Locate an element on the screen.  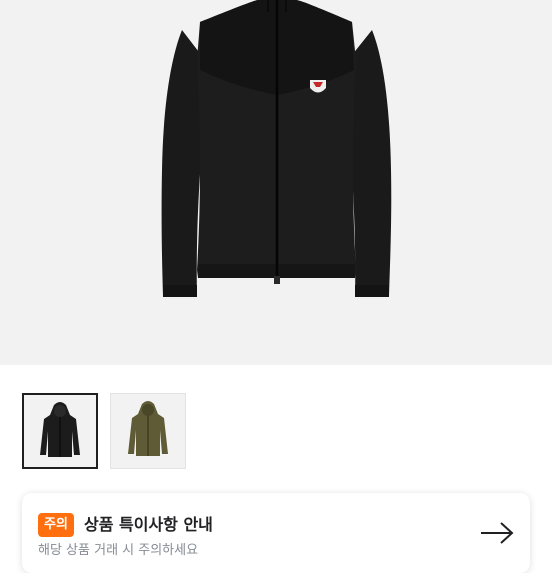
thumbnail-khaki-jacket is located at coordinates (148, 431).